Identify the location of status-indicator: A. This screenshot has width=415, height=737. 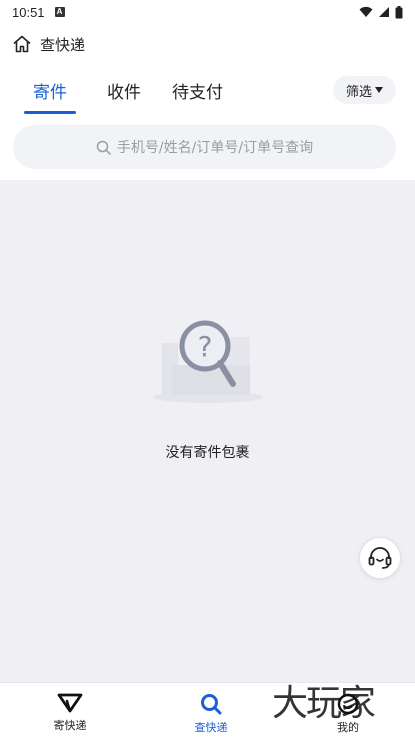
(59, 12).